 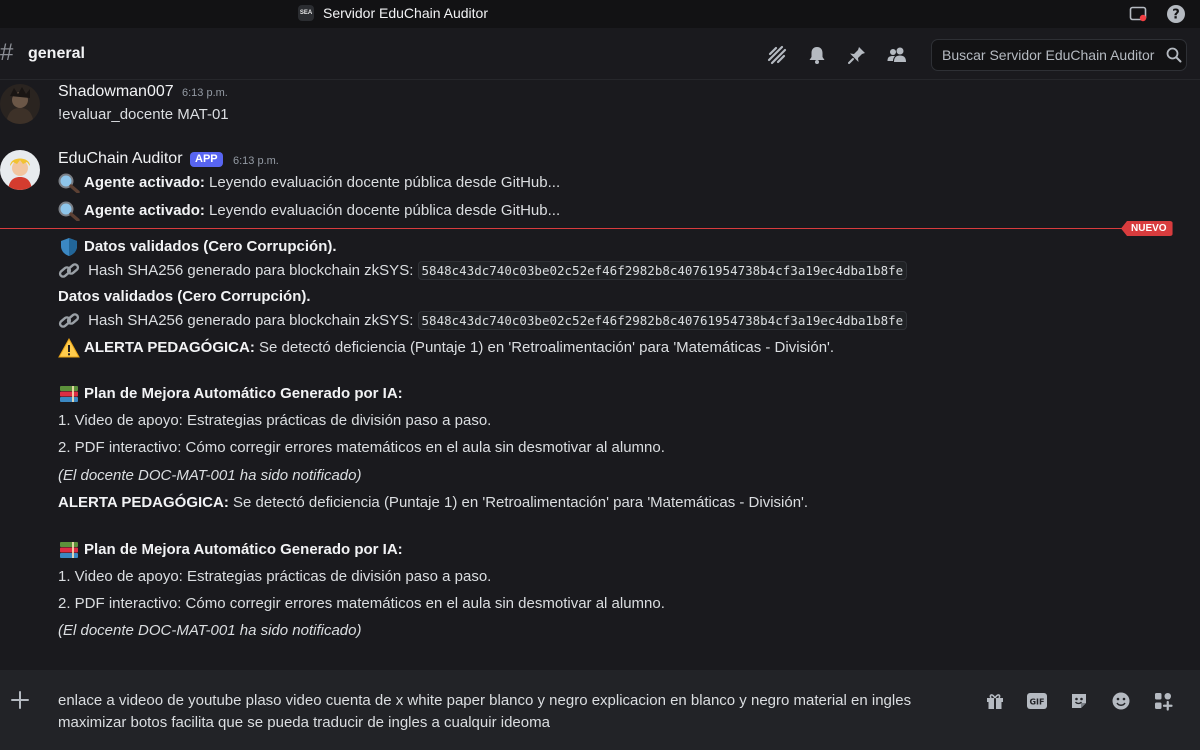 I want to click on message-content: !evaluar_docente MAT-01, so click(x=143, y=114).